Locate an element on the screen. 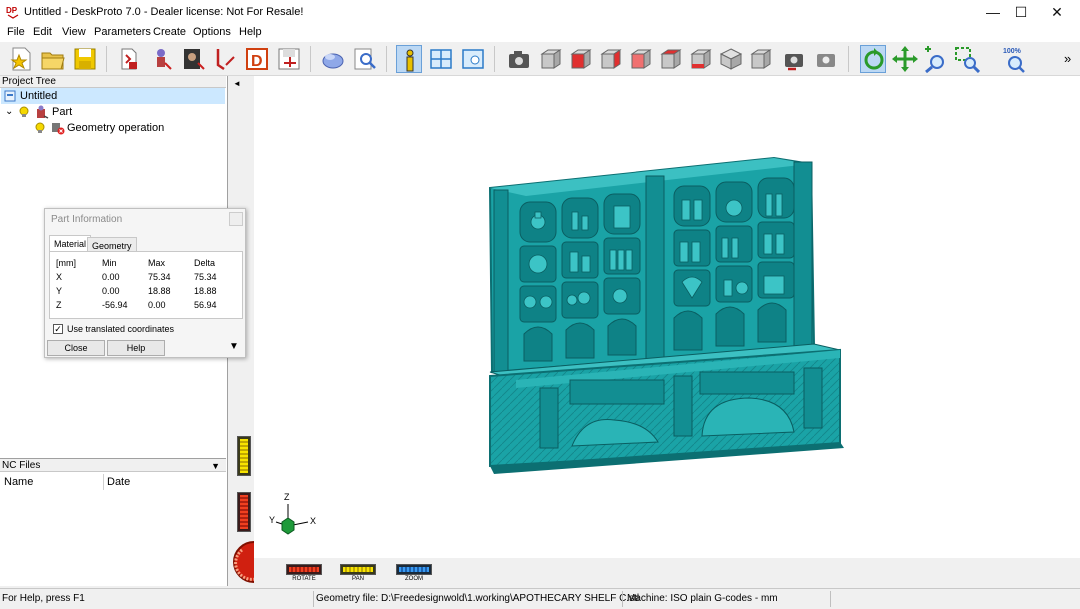 The width and height of the screenshot is (1080, 609). zoom-gauge is located at coordinates (414, 569).